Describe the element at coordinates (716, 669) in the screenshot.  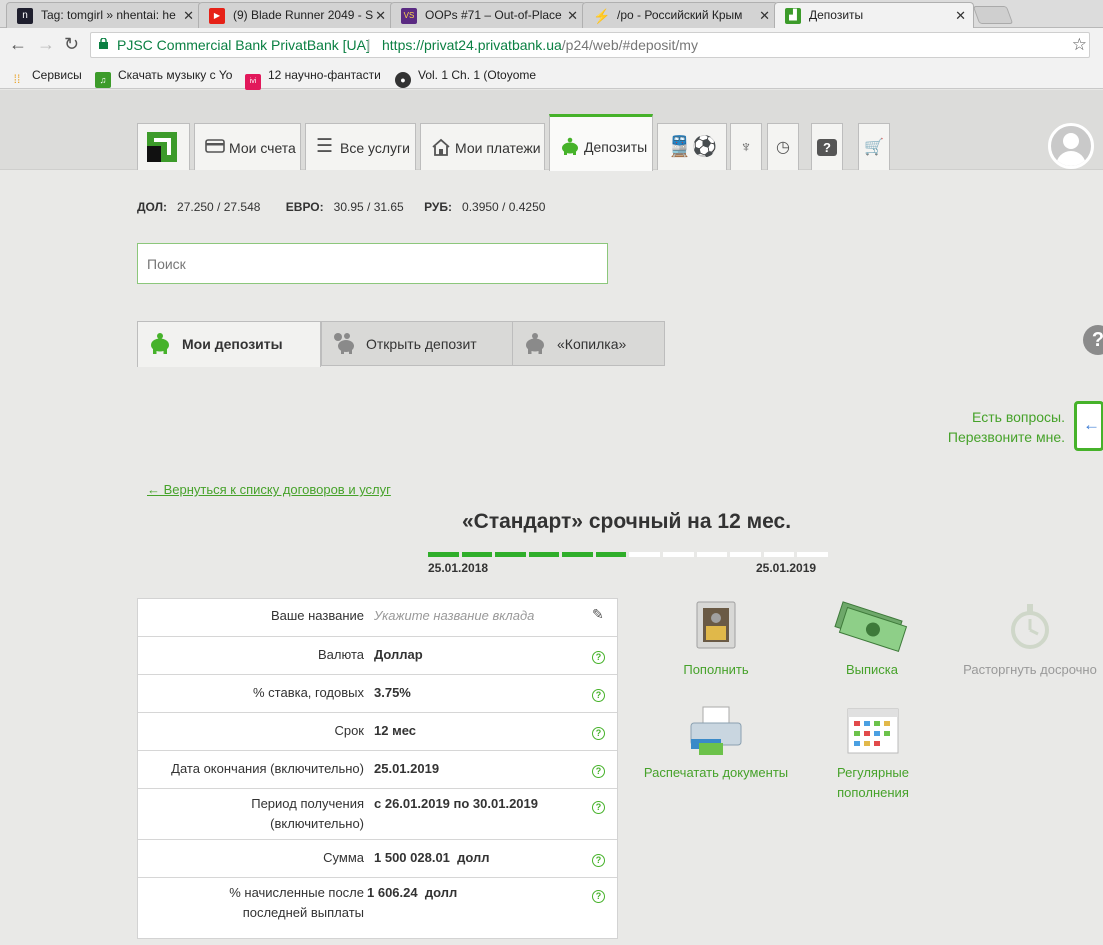
I see `action-label: Пополнить` at that location.